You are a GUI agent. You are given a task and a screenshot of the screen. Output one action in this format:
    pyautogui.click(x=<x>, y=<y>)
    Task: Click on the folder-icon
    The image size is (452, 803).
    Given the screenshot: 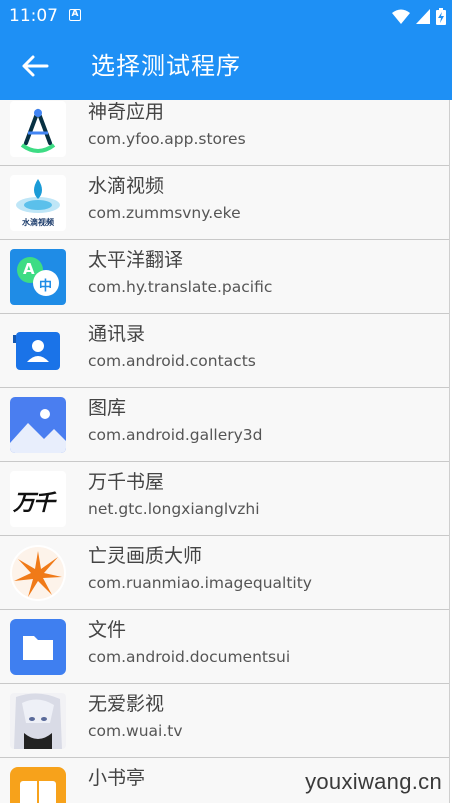 What is the action you would take?
    pyautogui.click(x=38, y=647)
    